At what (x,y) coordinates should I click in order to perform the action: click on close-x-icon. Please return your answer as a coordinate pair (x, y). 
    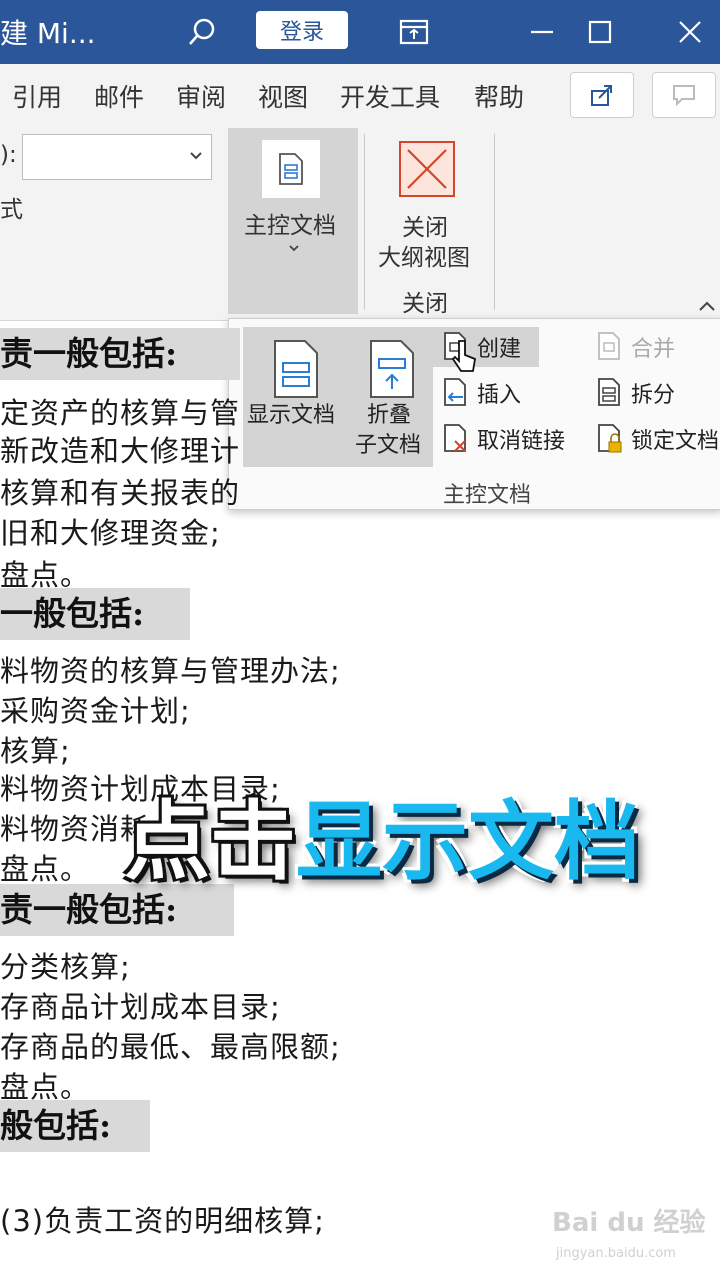
    Looking at the image, I should click on (427, 169).